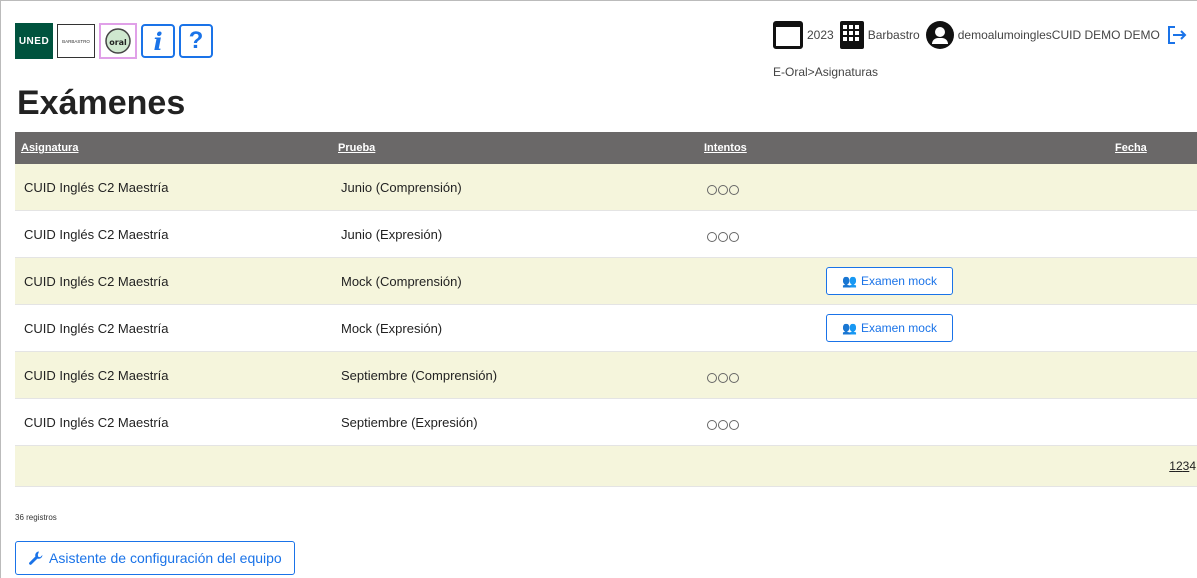 The width and height of the screenshot is (1197, 578). What do you see at coordinates (1177, 35) in the screenshot?
I see `logout-icon` at bounding box center [1177, 35].